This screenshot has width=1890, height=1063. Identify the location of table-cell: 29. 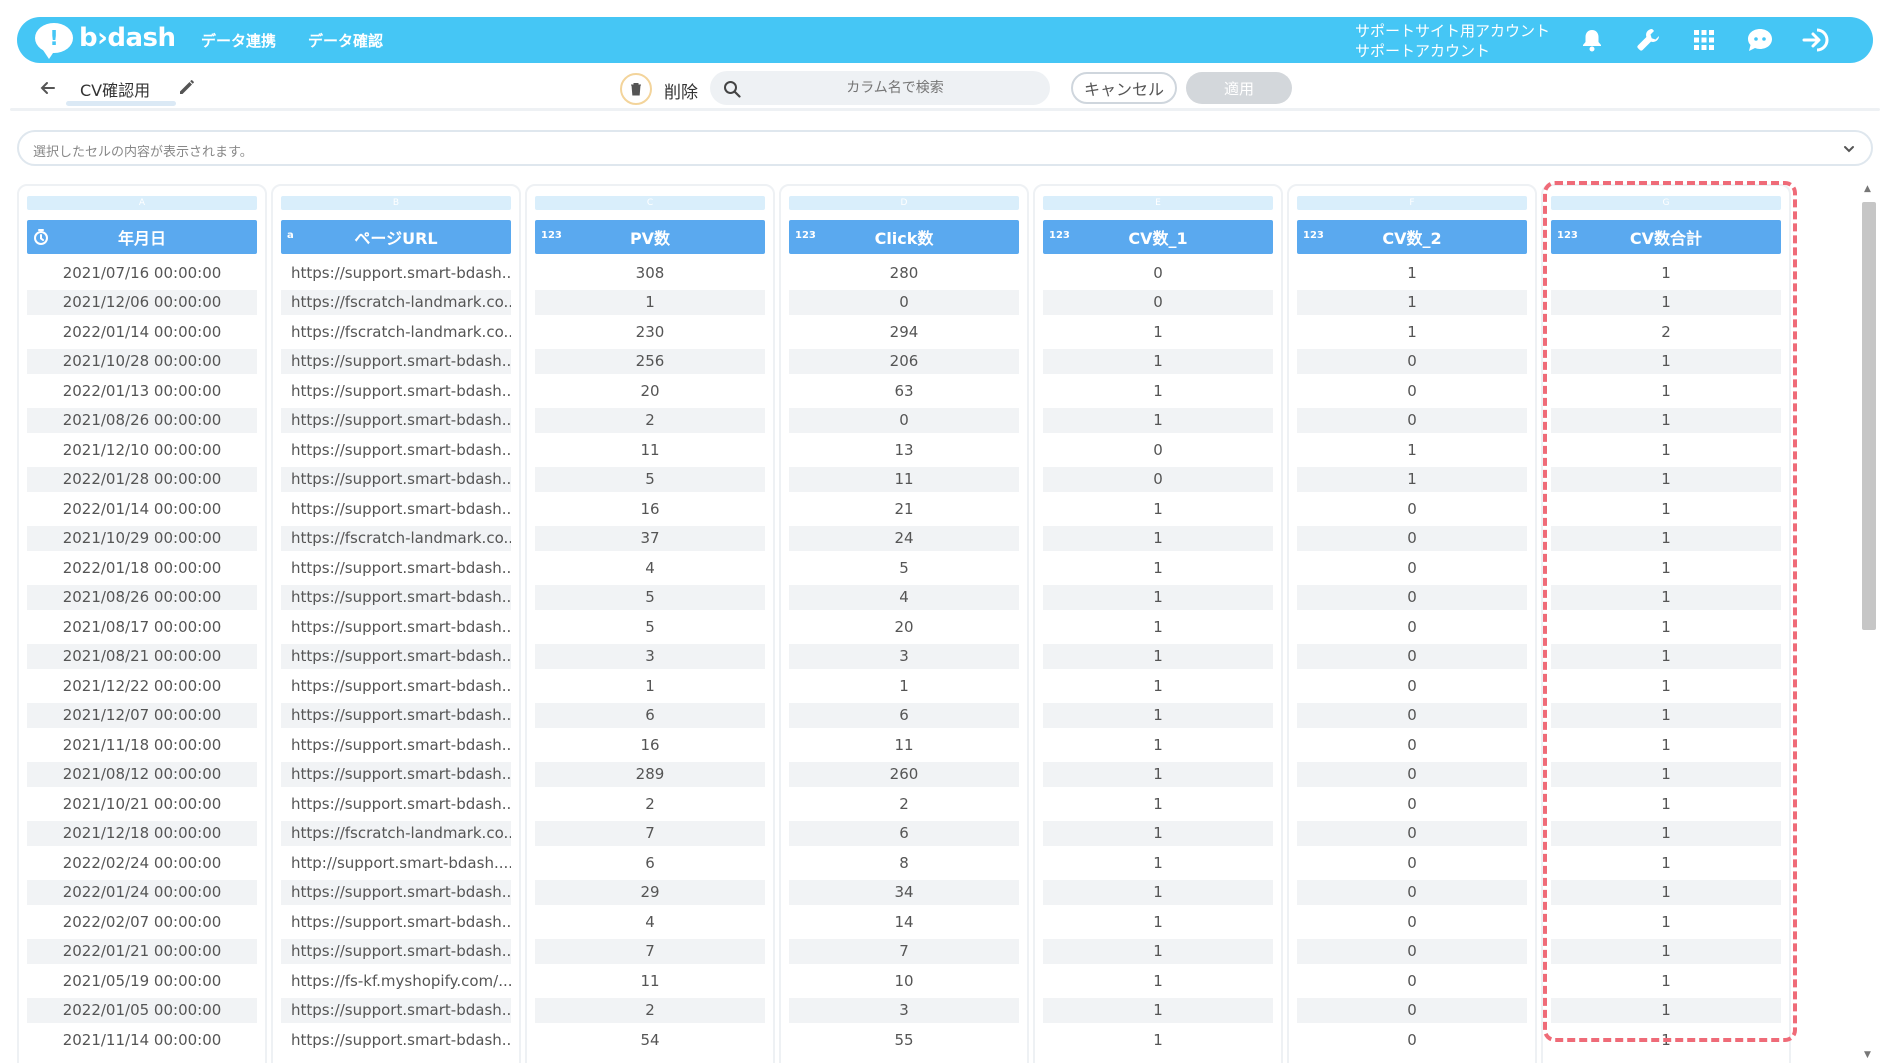
(650, 892).